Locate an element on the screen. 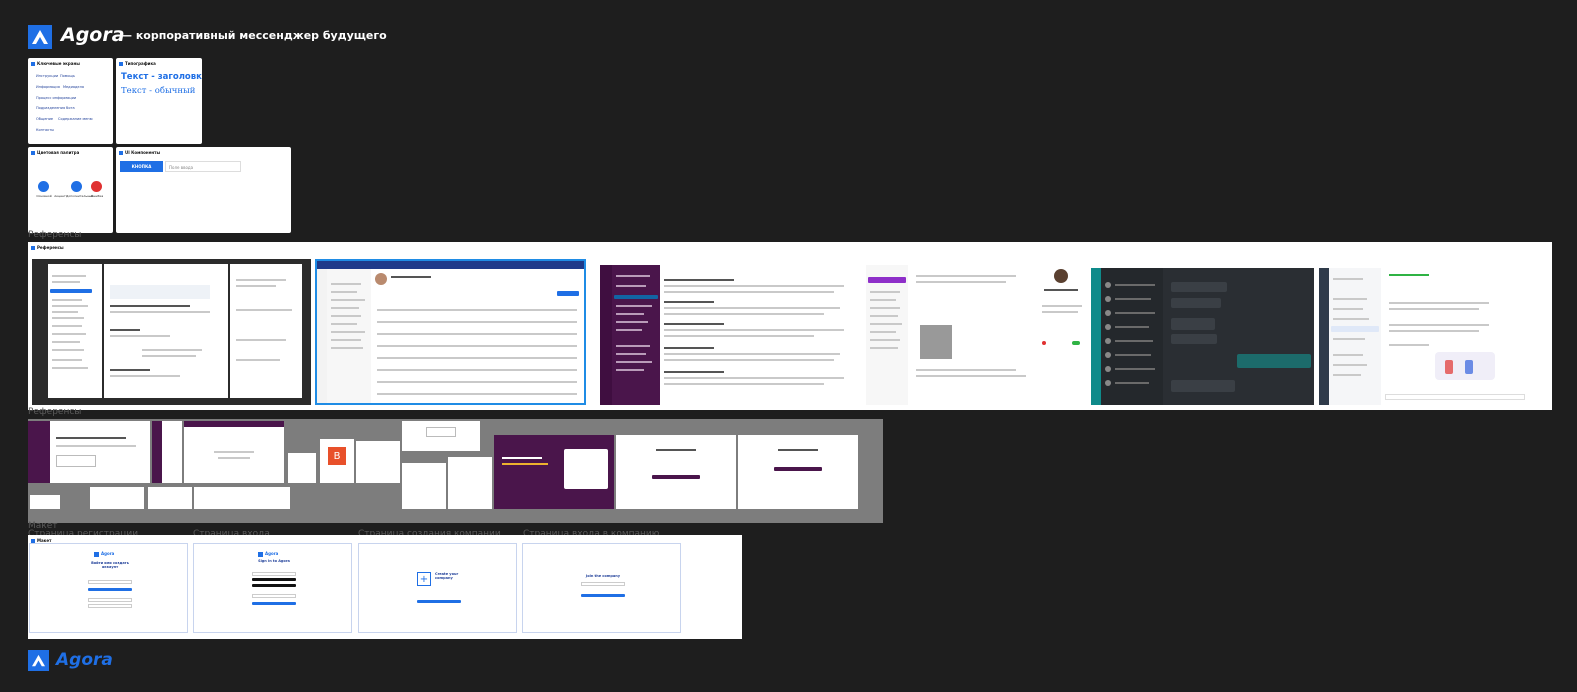 The width and height of the screenshot is (1577, 692). reference-screenshot: B is located at coordinates (337, 461).